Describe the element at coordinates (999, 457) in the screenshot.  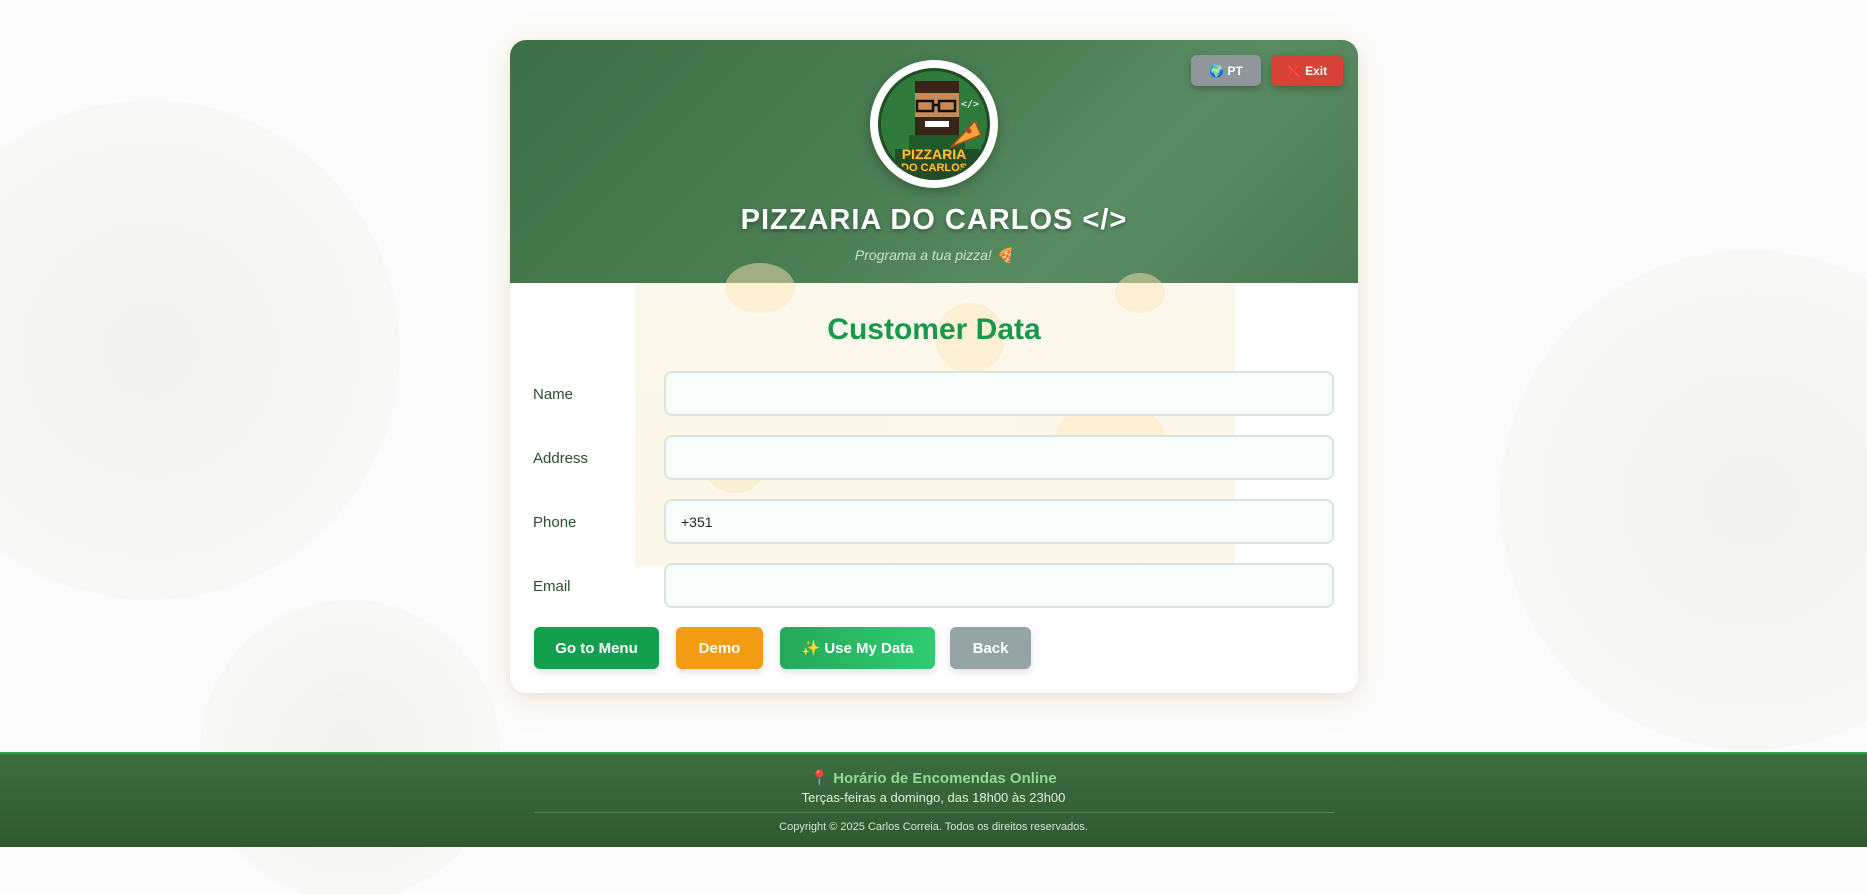
I see `address-input` at that location.